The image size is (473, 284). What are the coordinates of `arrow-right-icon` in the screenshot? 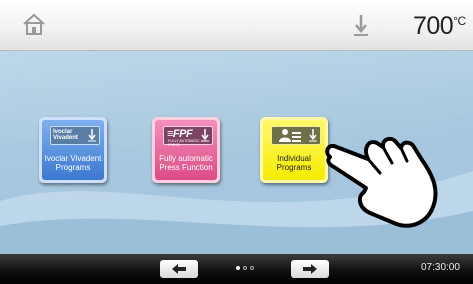 It's located at (310, 269).